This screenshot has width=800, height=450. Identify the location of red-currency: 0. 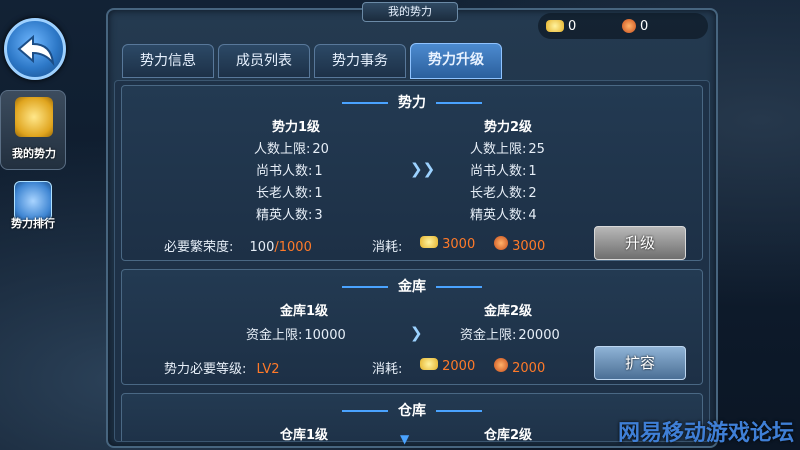
(635, 26).